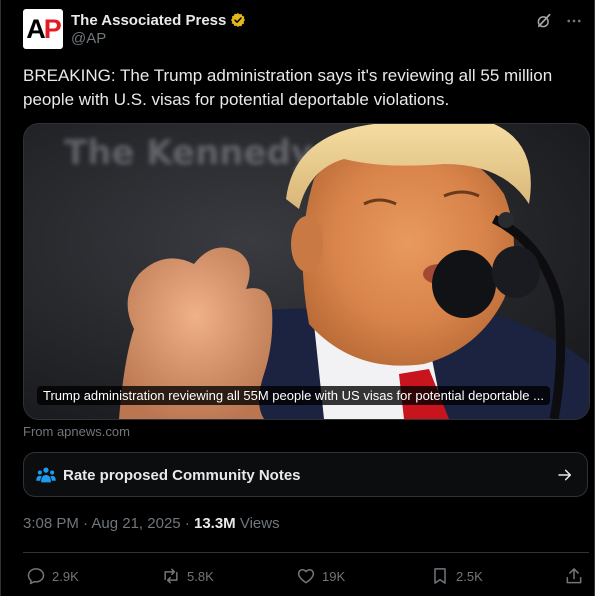 The image size is (595, 596). Describe the element at coordinates (0, 298) in the screenshot. I see `timeline-left-border` at that location.